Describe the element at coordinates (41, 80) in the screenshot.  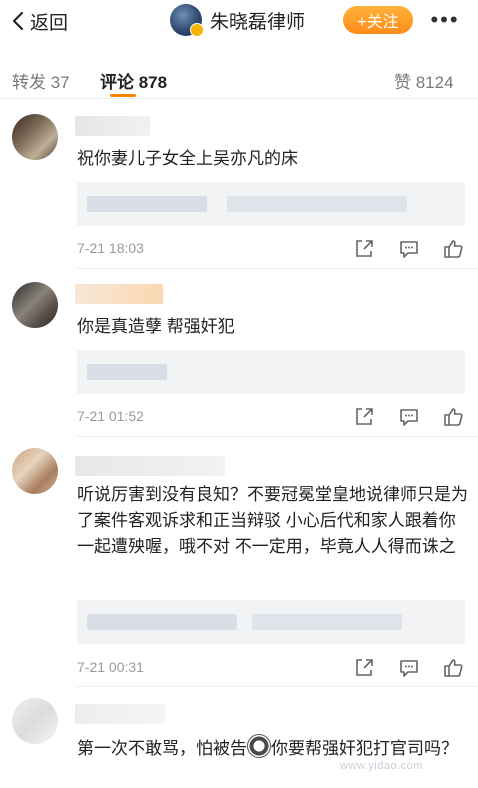
I see `tab-reposts: 转发 37` at that location.